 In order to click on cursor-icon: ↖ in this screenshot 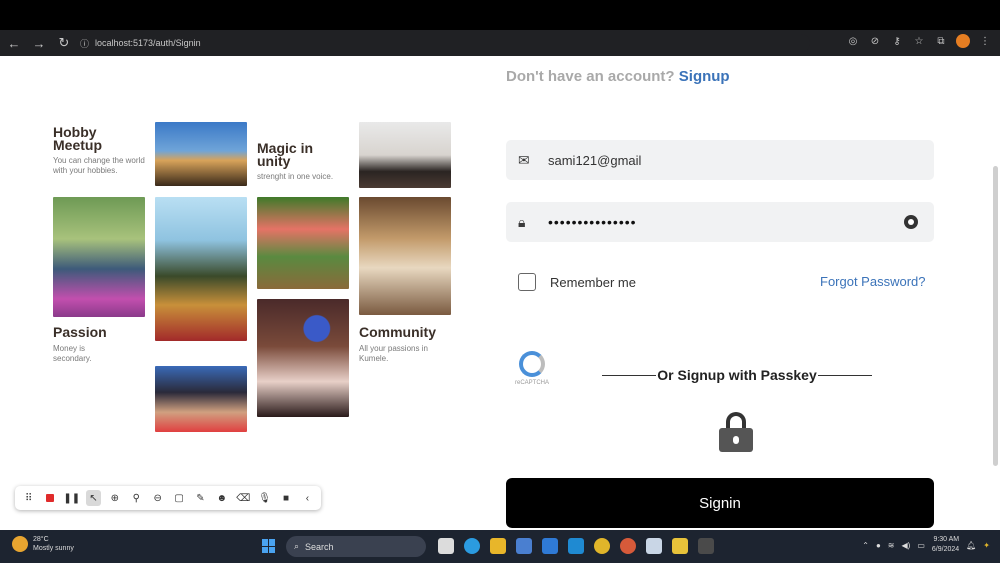, I will do `click(93, 498)`.